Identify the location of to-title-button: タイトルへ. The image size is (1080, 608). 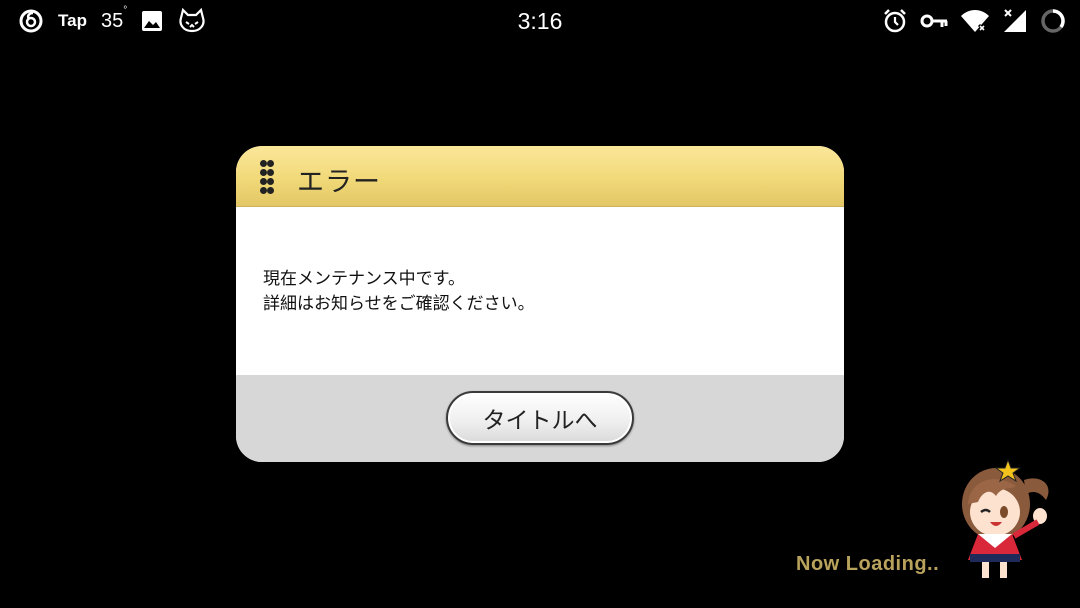
(540, 418).